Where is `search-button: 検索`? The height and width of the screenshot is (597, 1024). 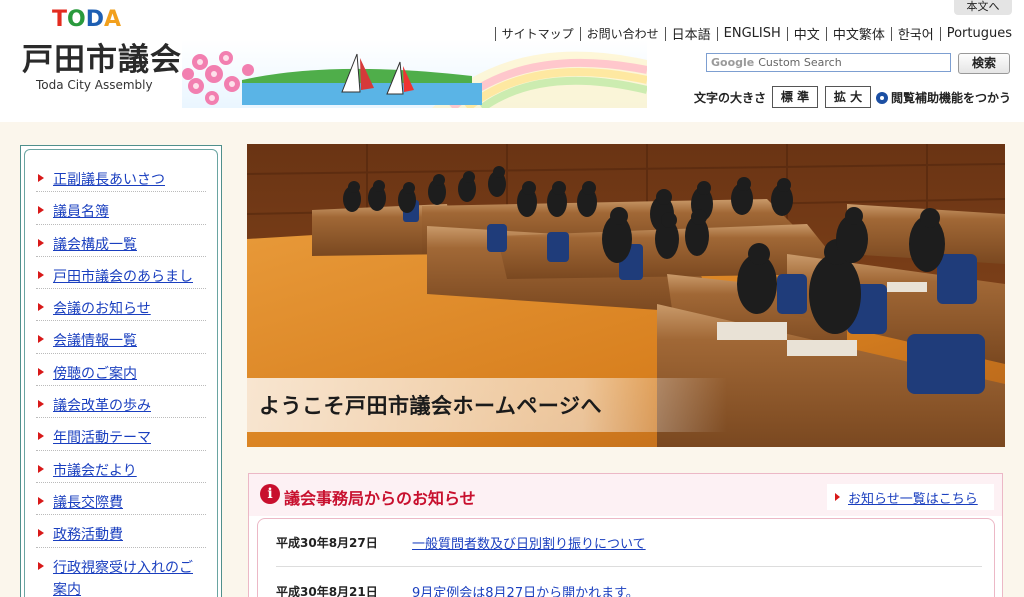
search-button: 検索 is located at coordinates (984, 63).